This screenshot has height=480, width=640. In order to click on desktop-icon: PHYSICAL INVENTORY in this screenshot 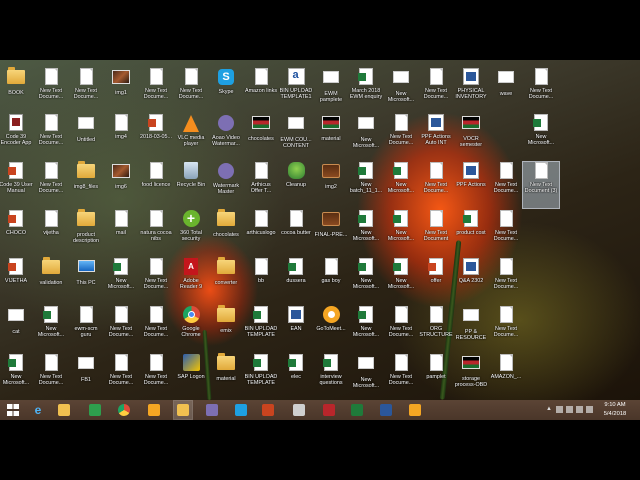, I will do `click(471, 91)`.